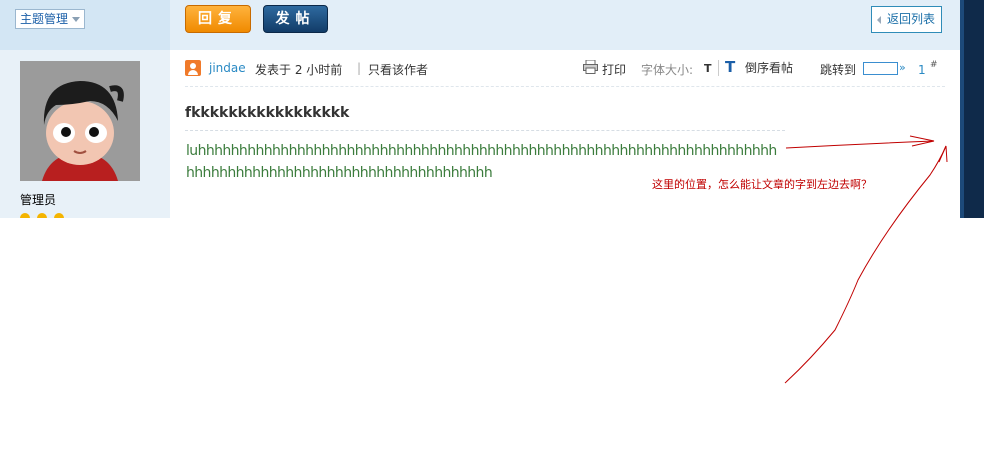 Image resolution: width=984 pixels, height=450 pixels. What do you see at coordinates (227, 68) in the screenshot?
I see `author-link: jindae` at bounding box center [227, 68].